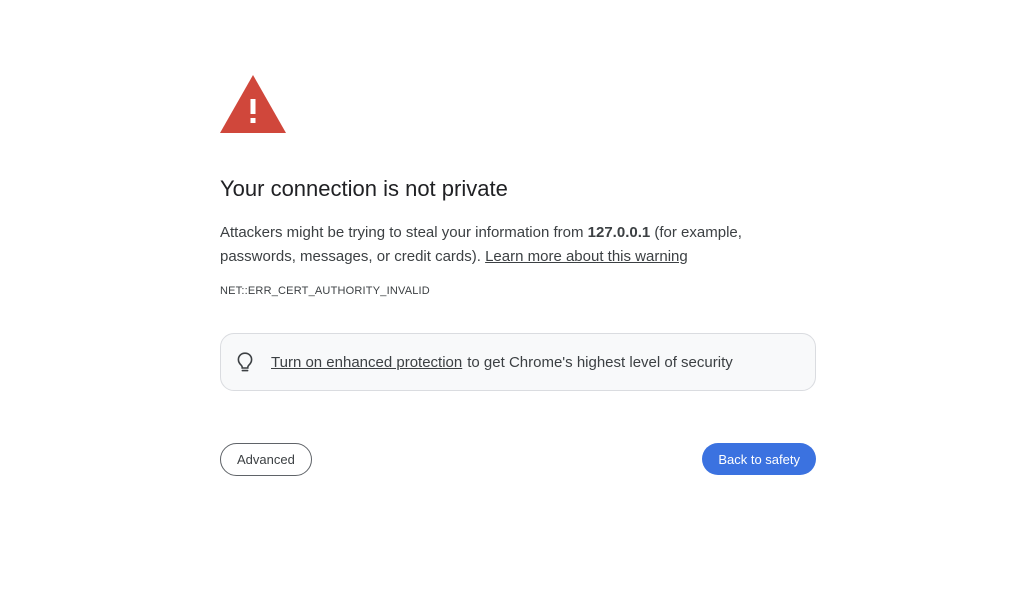 Image resolution: width=1024 pixels, height=589 pixels. I want to click on error-code: NET::ERR_CERT_AUTHORITY_INVALID, so click(325, 291).